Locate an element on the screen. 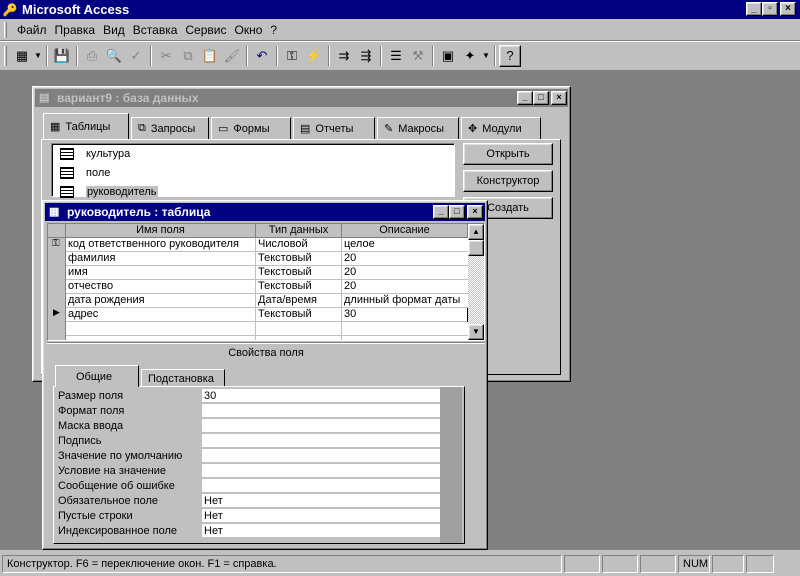 This screenshot has width=800, height=576. app-title: Microsoft Access is located at coordinates (76, 9).